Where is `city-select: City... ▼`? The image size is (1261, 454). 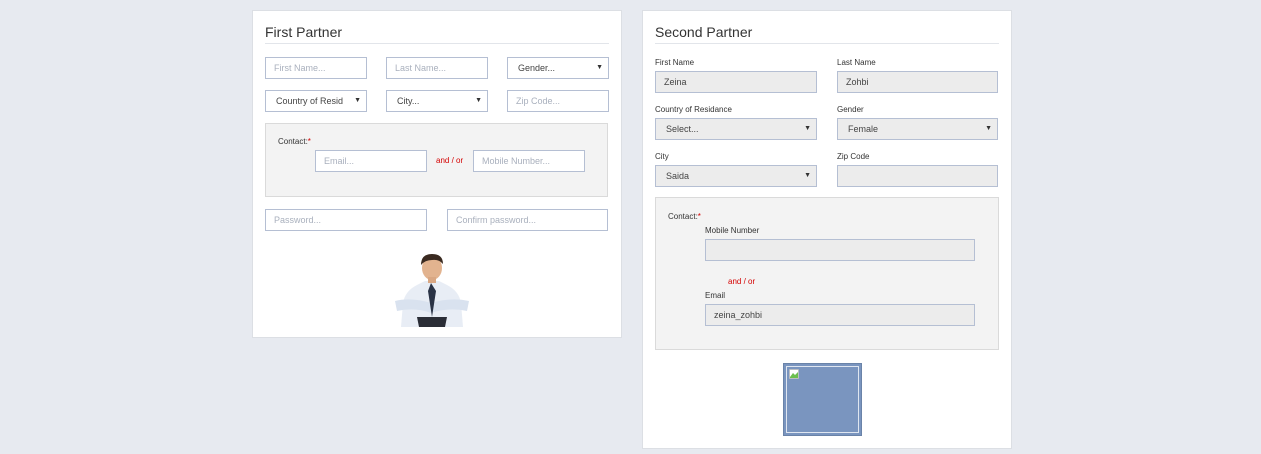
city-select: City... ▼ is located at coordinates (437, 101).